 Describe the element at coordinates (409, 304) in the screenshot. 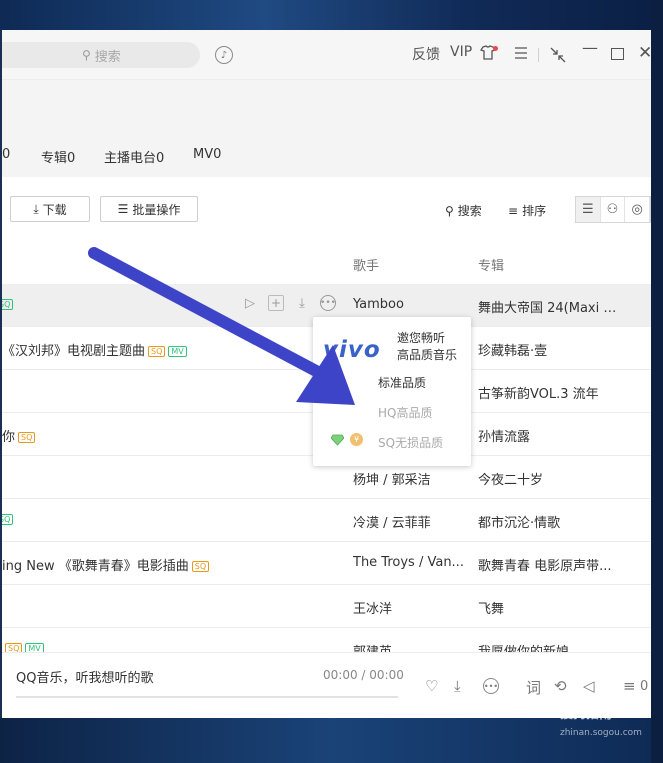

I see `song-artist: Yamboo` at that location.